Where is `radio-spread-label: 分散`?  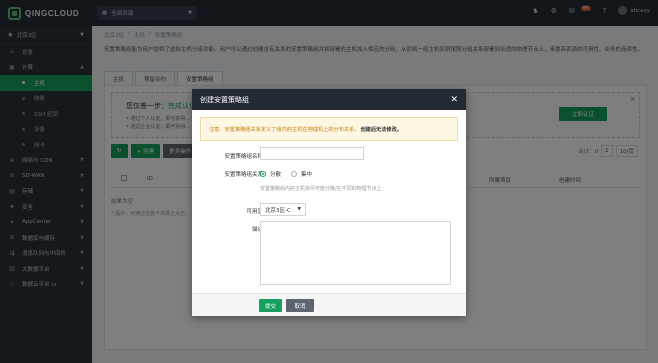 radio-spread-label: 分散 is located at coordinates (275, 174).